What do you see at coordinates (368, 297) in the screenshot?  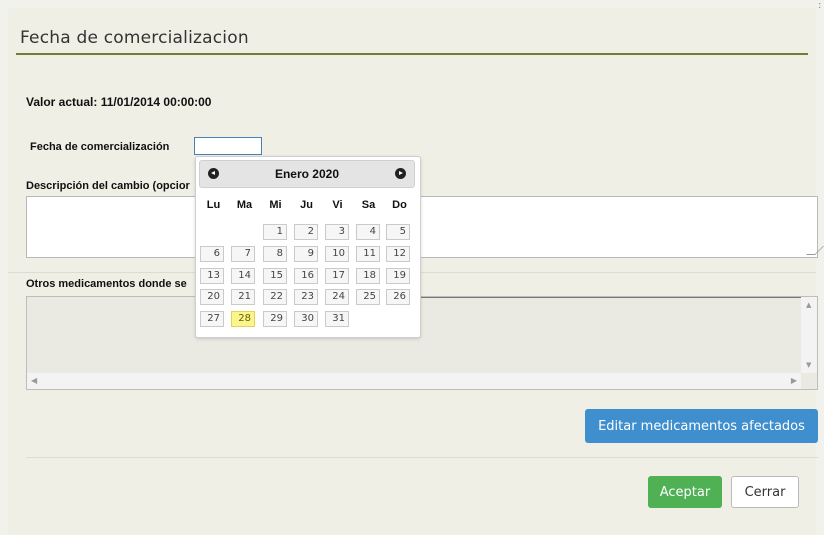 I see `datepicker-day: 25` at bounding box center [368, 297].